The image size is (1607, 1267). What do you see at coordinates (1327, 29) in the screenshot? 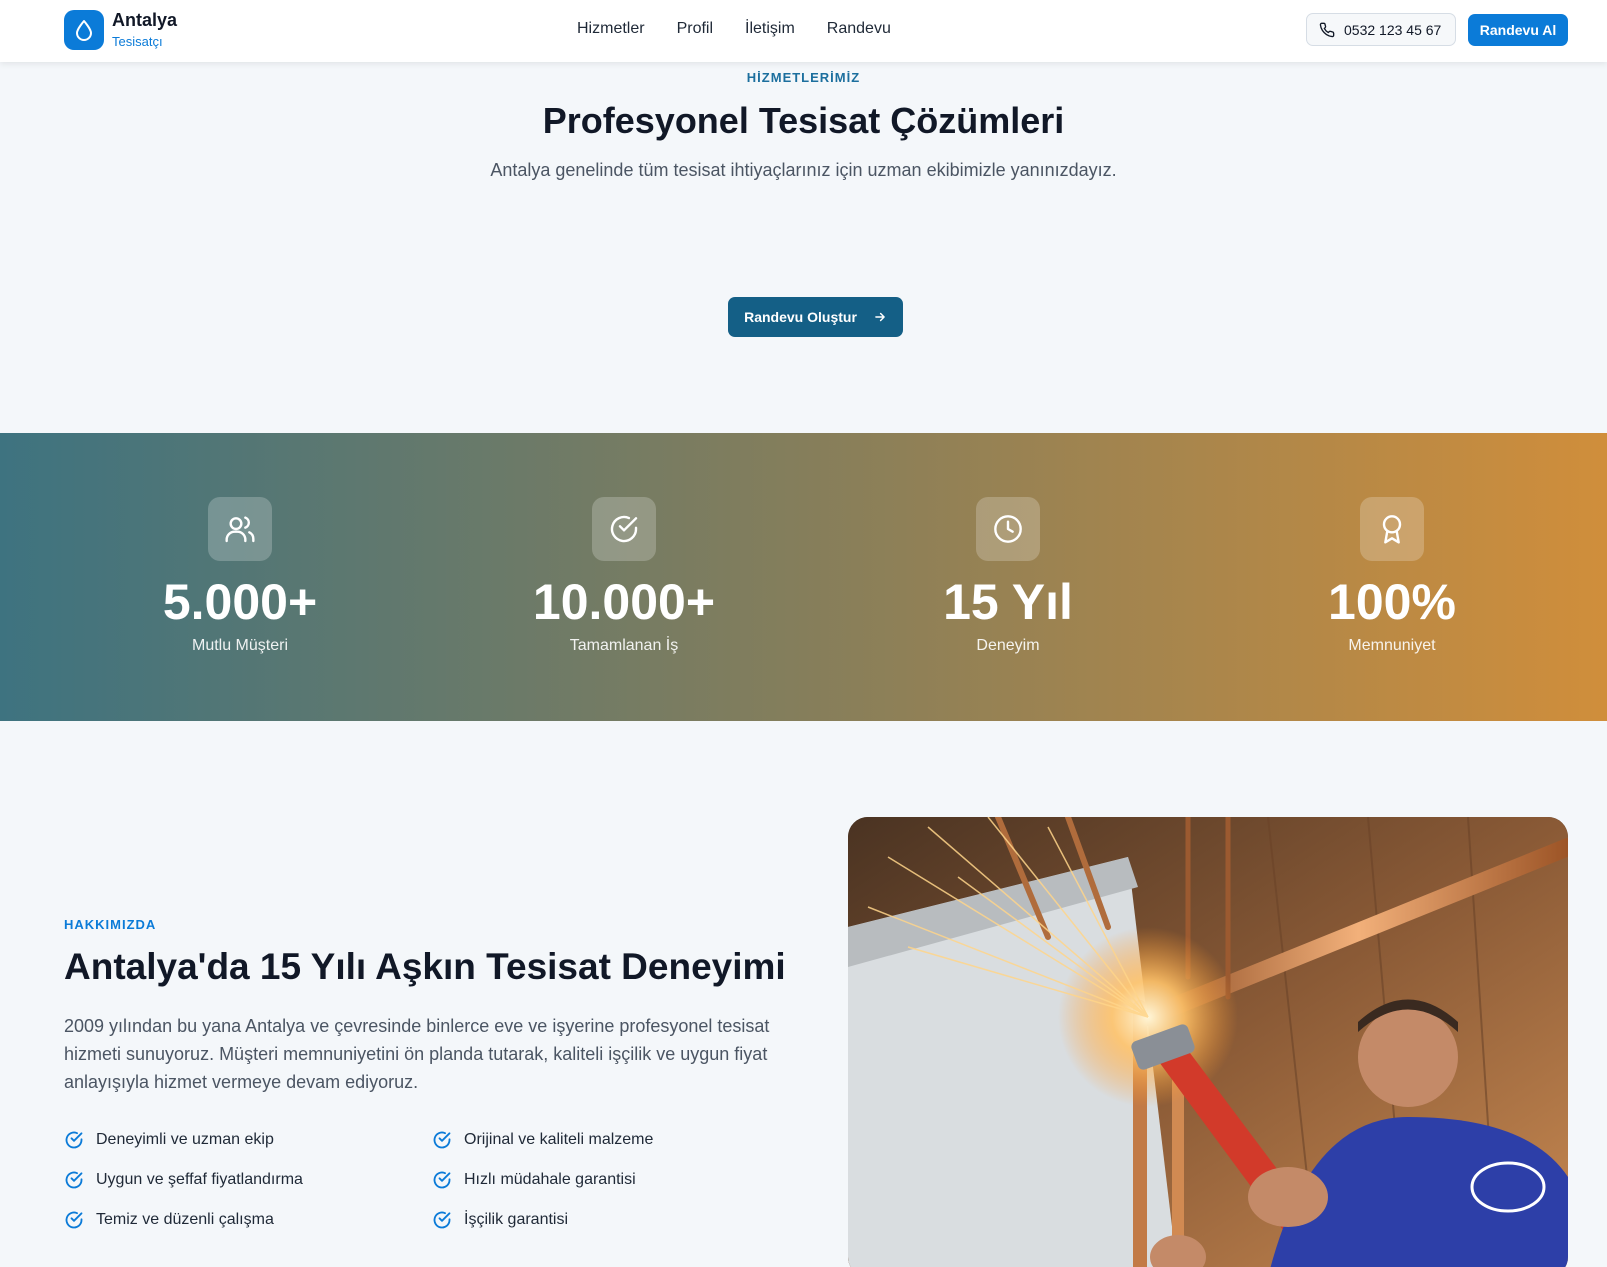
I see `phone-icon` at bounding box center [1327, 29].